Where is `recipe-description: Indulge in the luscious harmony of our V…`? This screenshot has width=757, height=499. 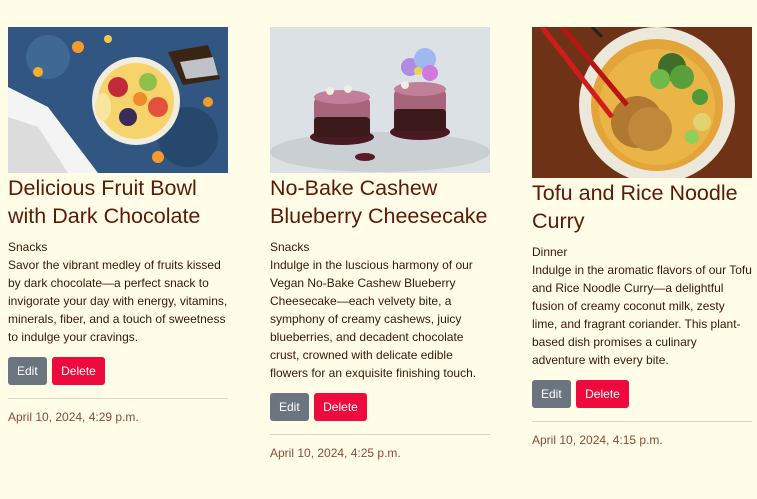
recipe-description: Indulge in the luscious harmony of our V… is located at coordinates (373, 319).